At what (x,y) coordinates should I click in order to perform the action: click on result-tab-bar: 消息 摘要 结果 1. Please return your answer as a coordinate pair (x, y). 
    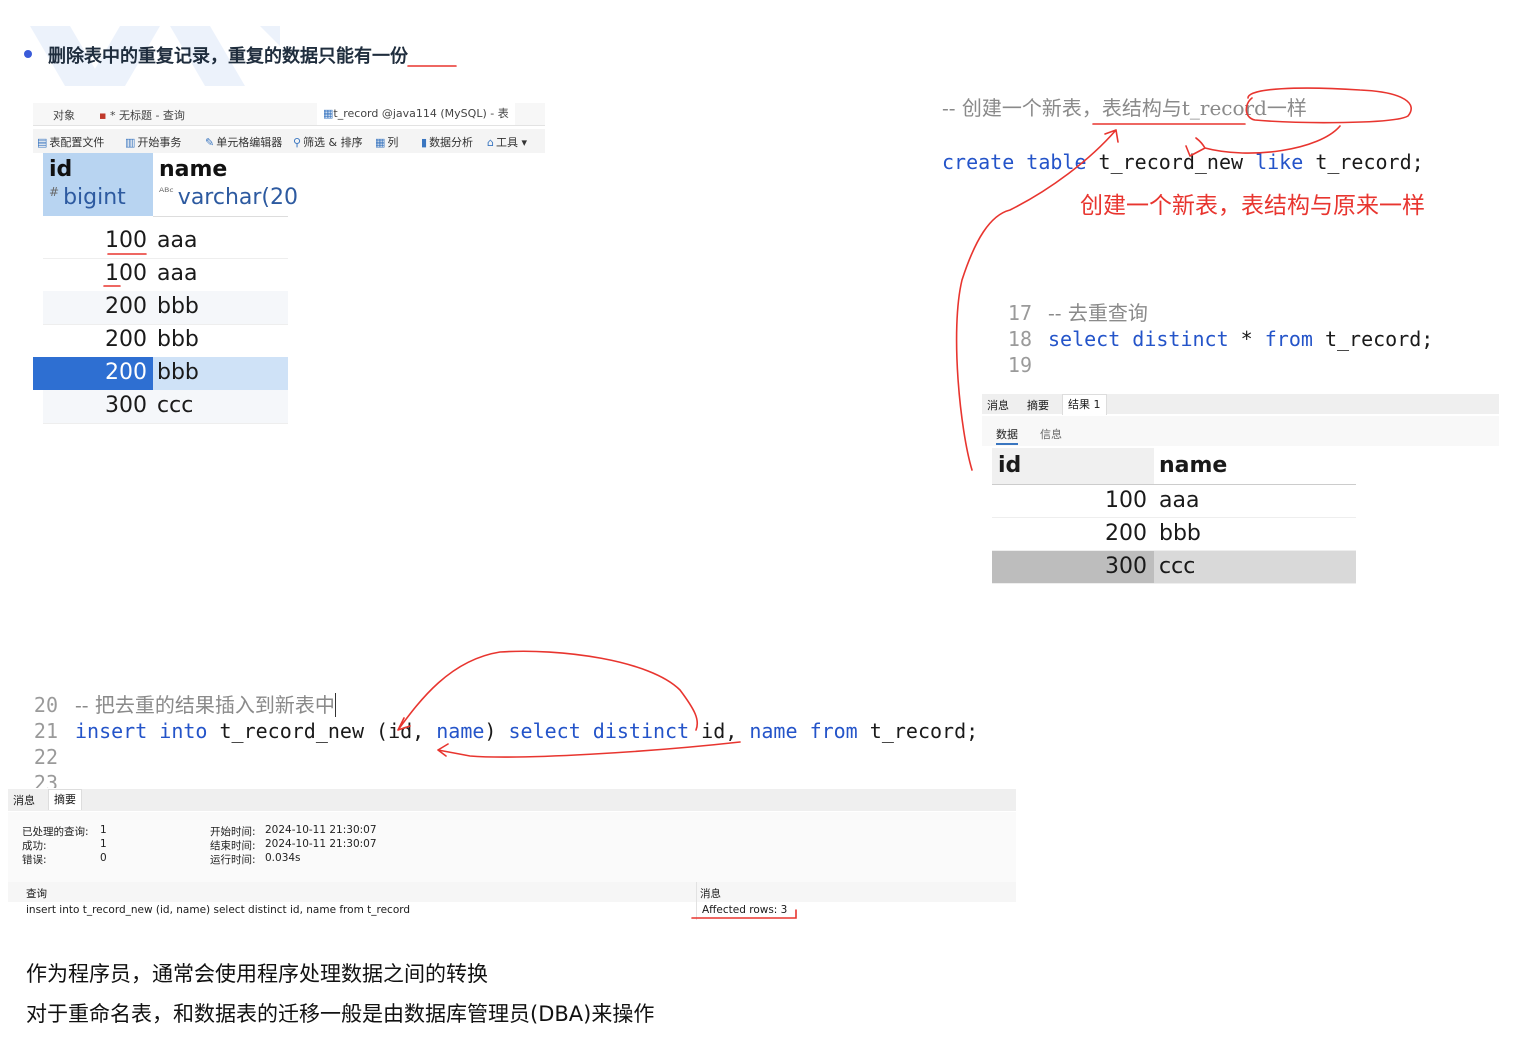
    Looking at the image, I should click on (1240, 404).